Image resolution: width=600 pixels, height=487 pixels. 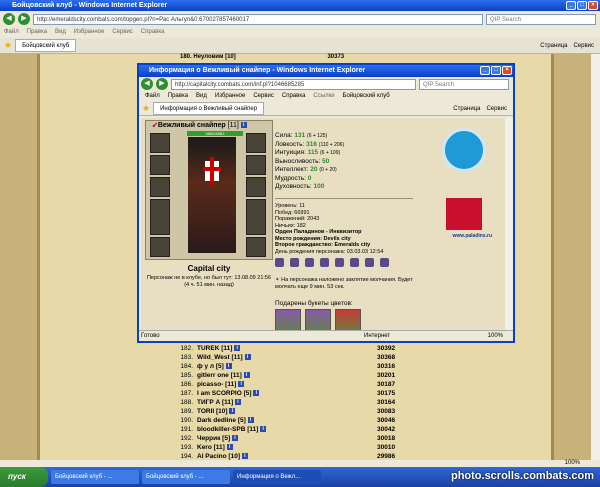 What do you see at coordinates (287, 348) in the screenshot?
I see `row-nick: TUREK [11] i` at bounding box center [287, 348].